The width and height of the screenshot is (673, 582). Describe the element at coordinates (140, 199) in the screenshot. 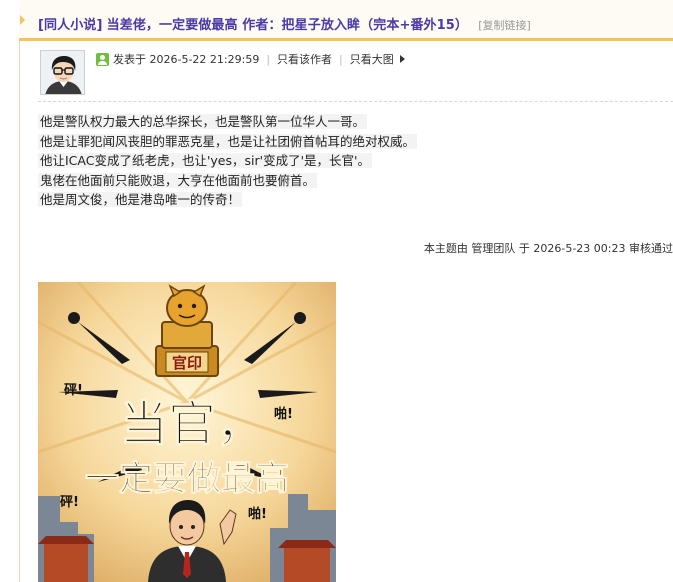

I see `post-line: 他是周文俊，他是港岛唯一的传奇！` at that location.